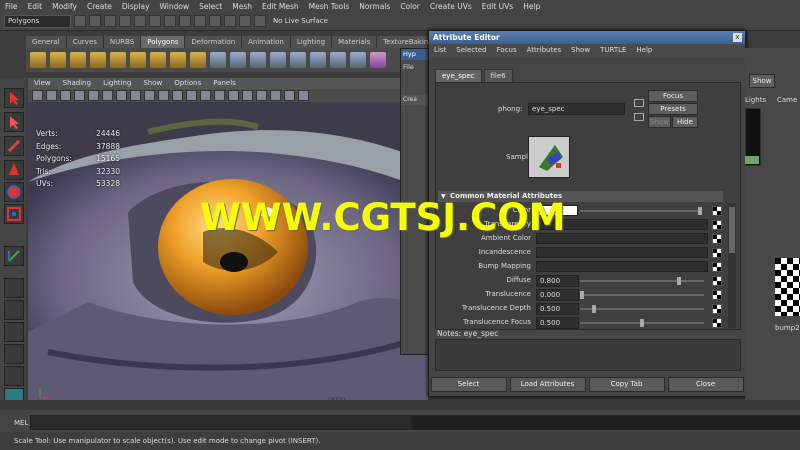 The image size is (800, 450). I want to click on menu-mesh-tools: Mesh Tools, so click(329, 6).